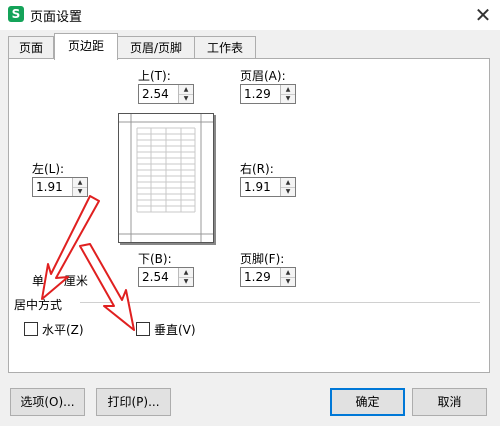 This screenshot has height=426, width=500. What do you see at coordinates (16, 14) in the screenshot?
I see `wps-app-icon: S` at bounding box center [16, 14].